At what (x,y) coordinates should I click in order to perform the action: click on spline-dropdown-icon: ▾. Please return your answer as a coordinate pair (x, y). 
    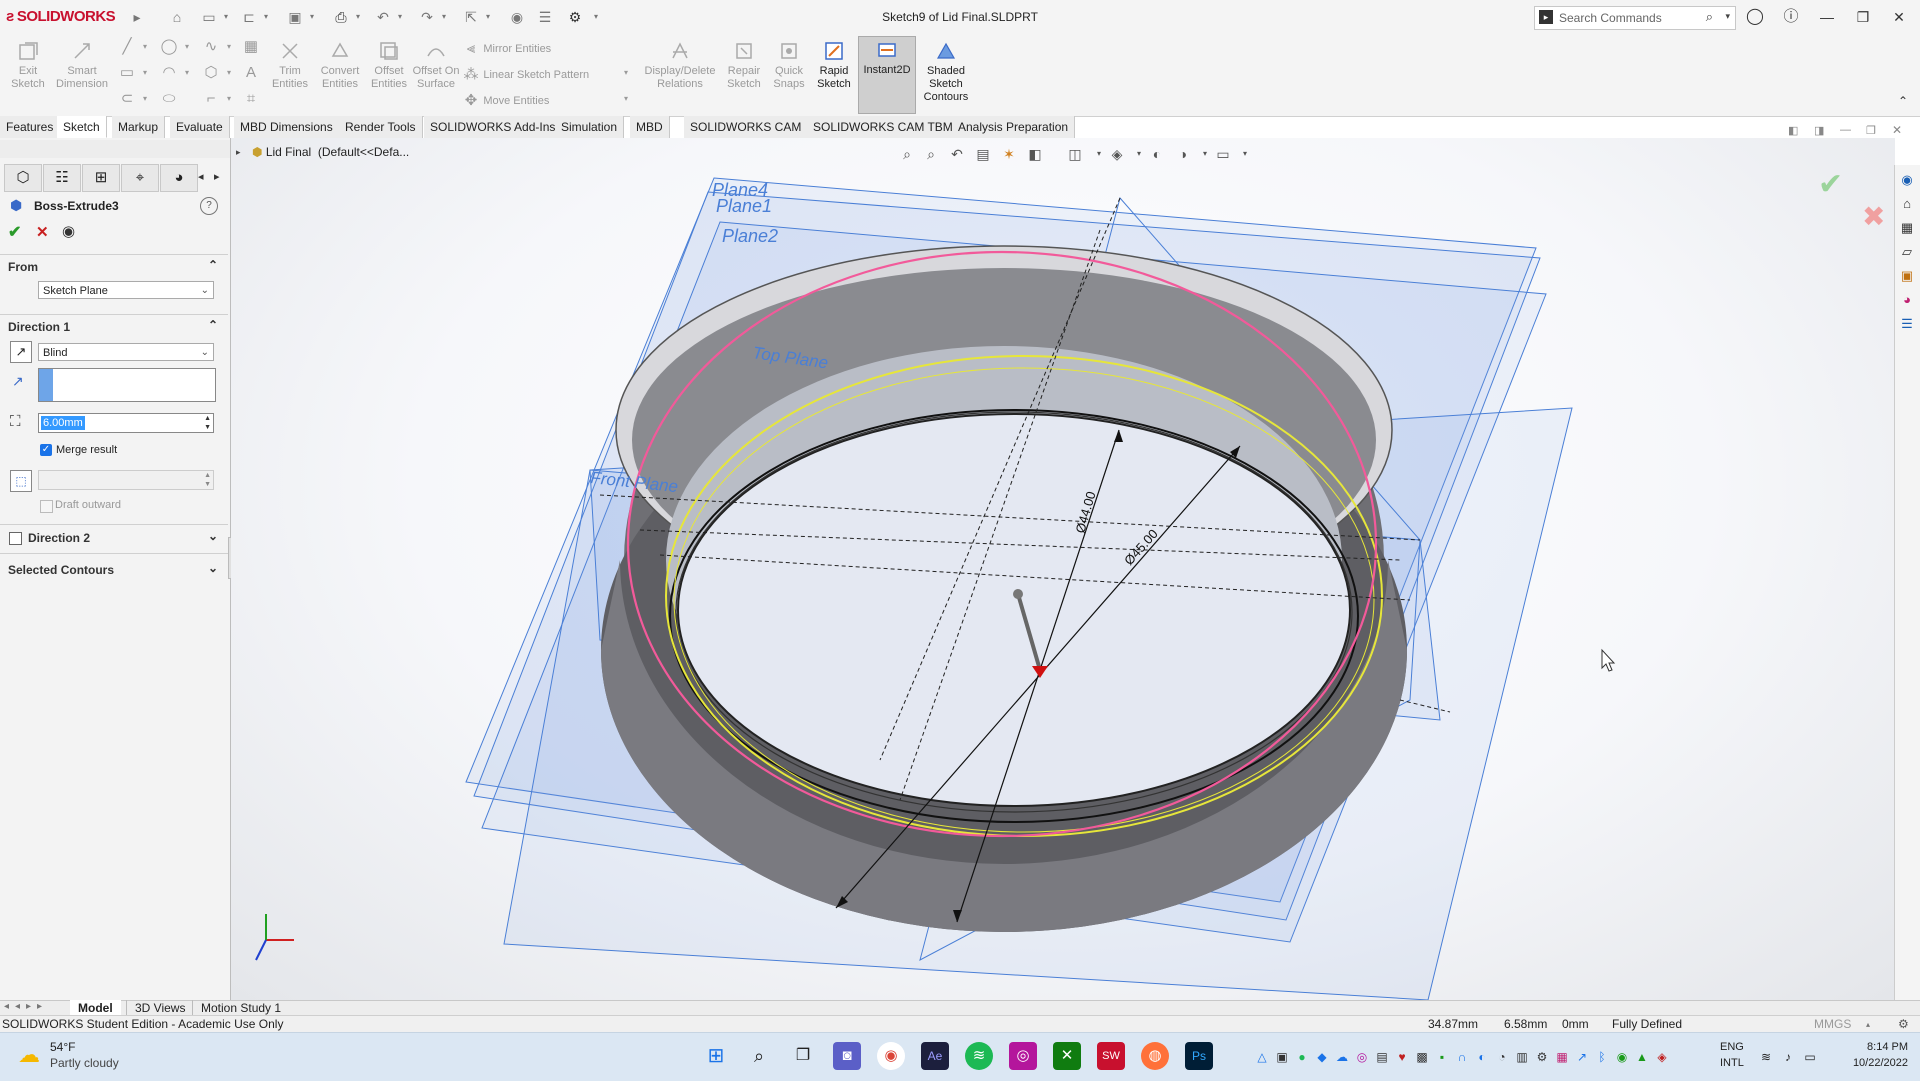
    Looking at the image, I should click on (229, 47).